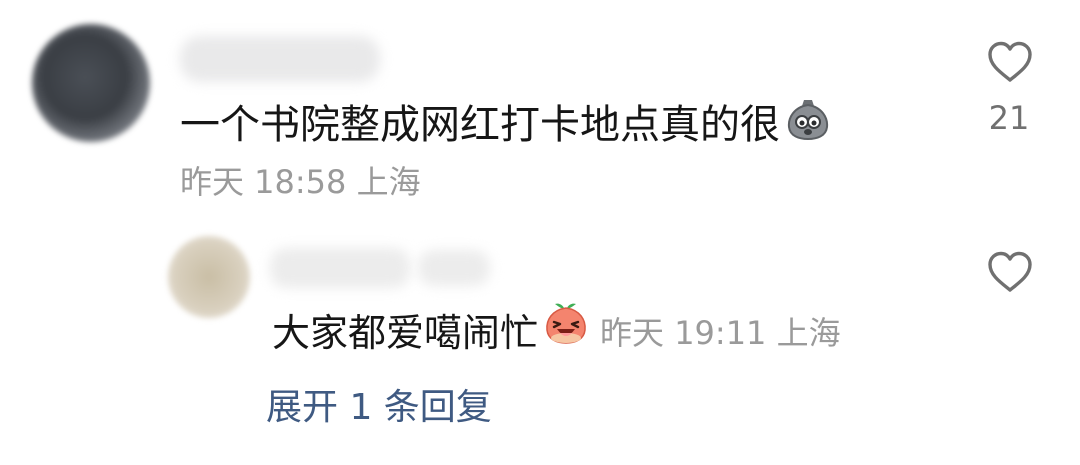 The height and width of the screenshot is (465, 1080). I want to click on reply-body: 大家都爱噶闹忙 昨天 19:11 上海, so click(556, 331).